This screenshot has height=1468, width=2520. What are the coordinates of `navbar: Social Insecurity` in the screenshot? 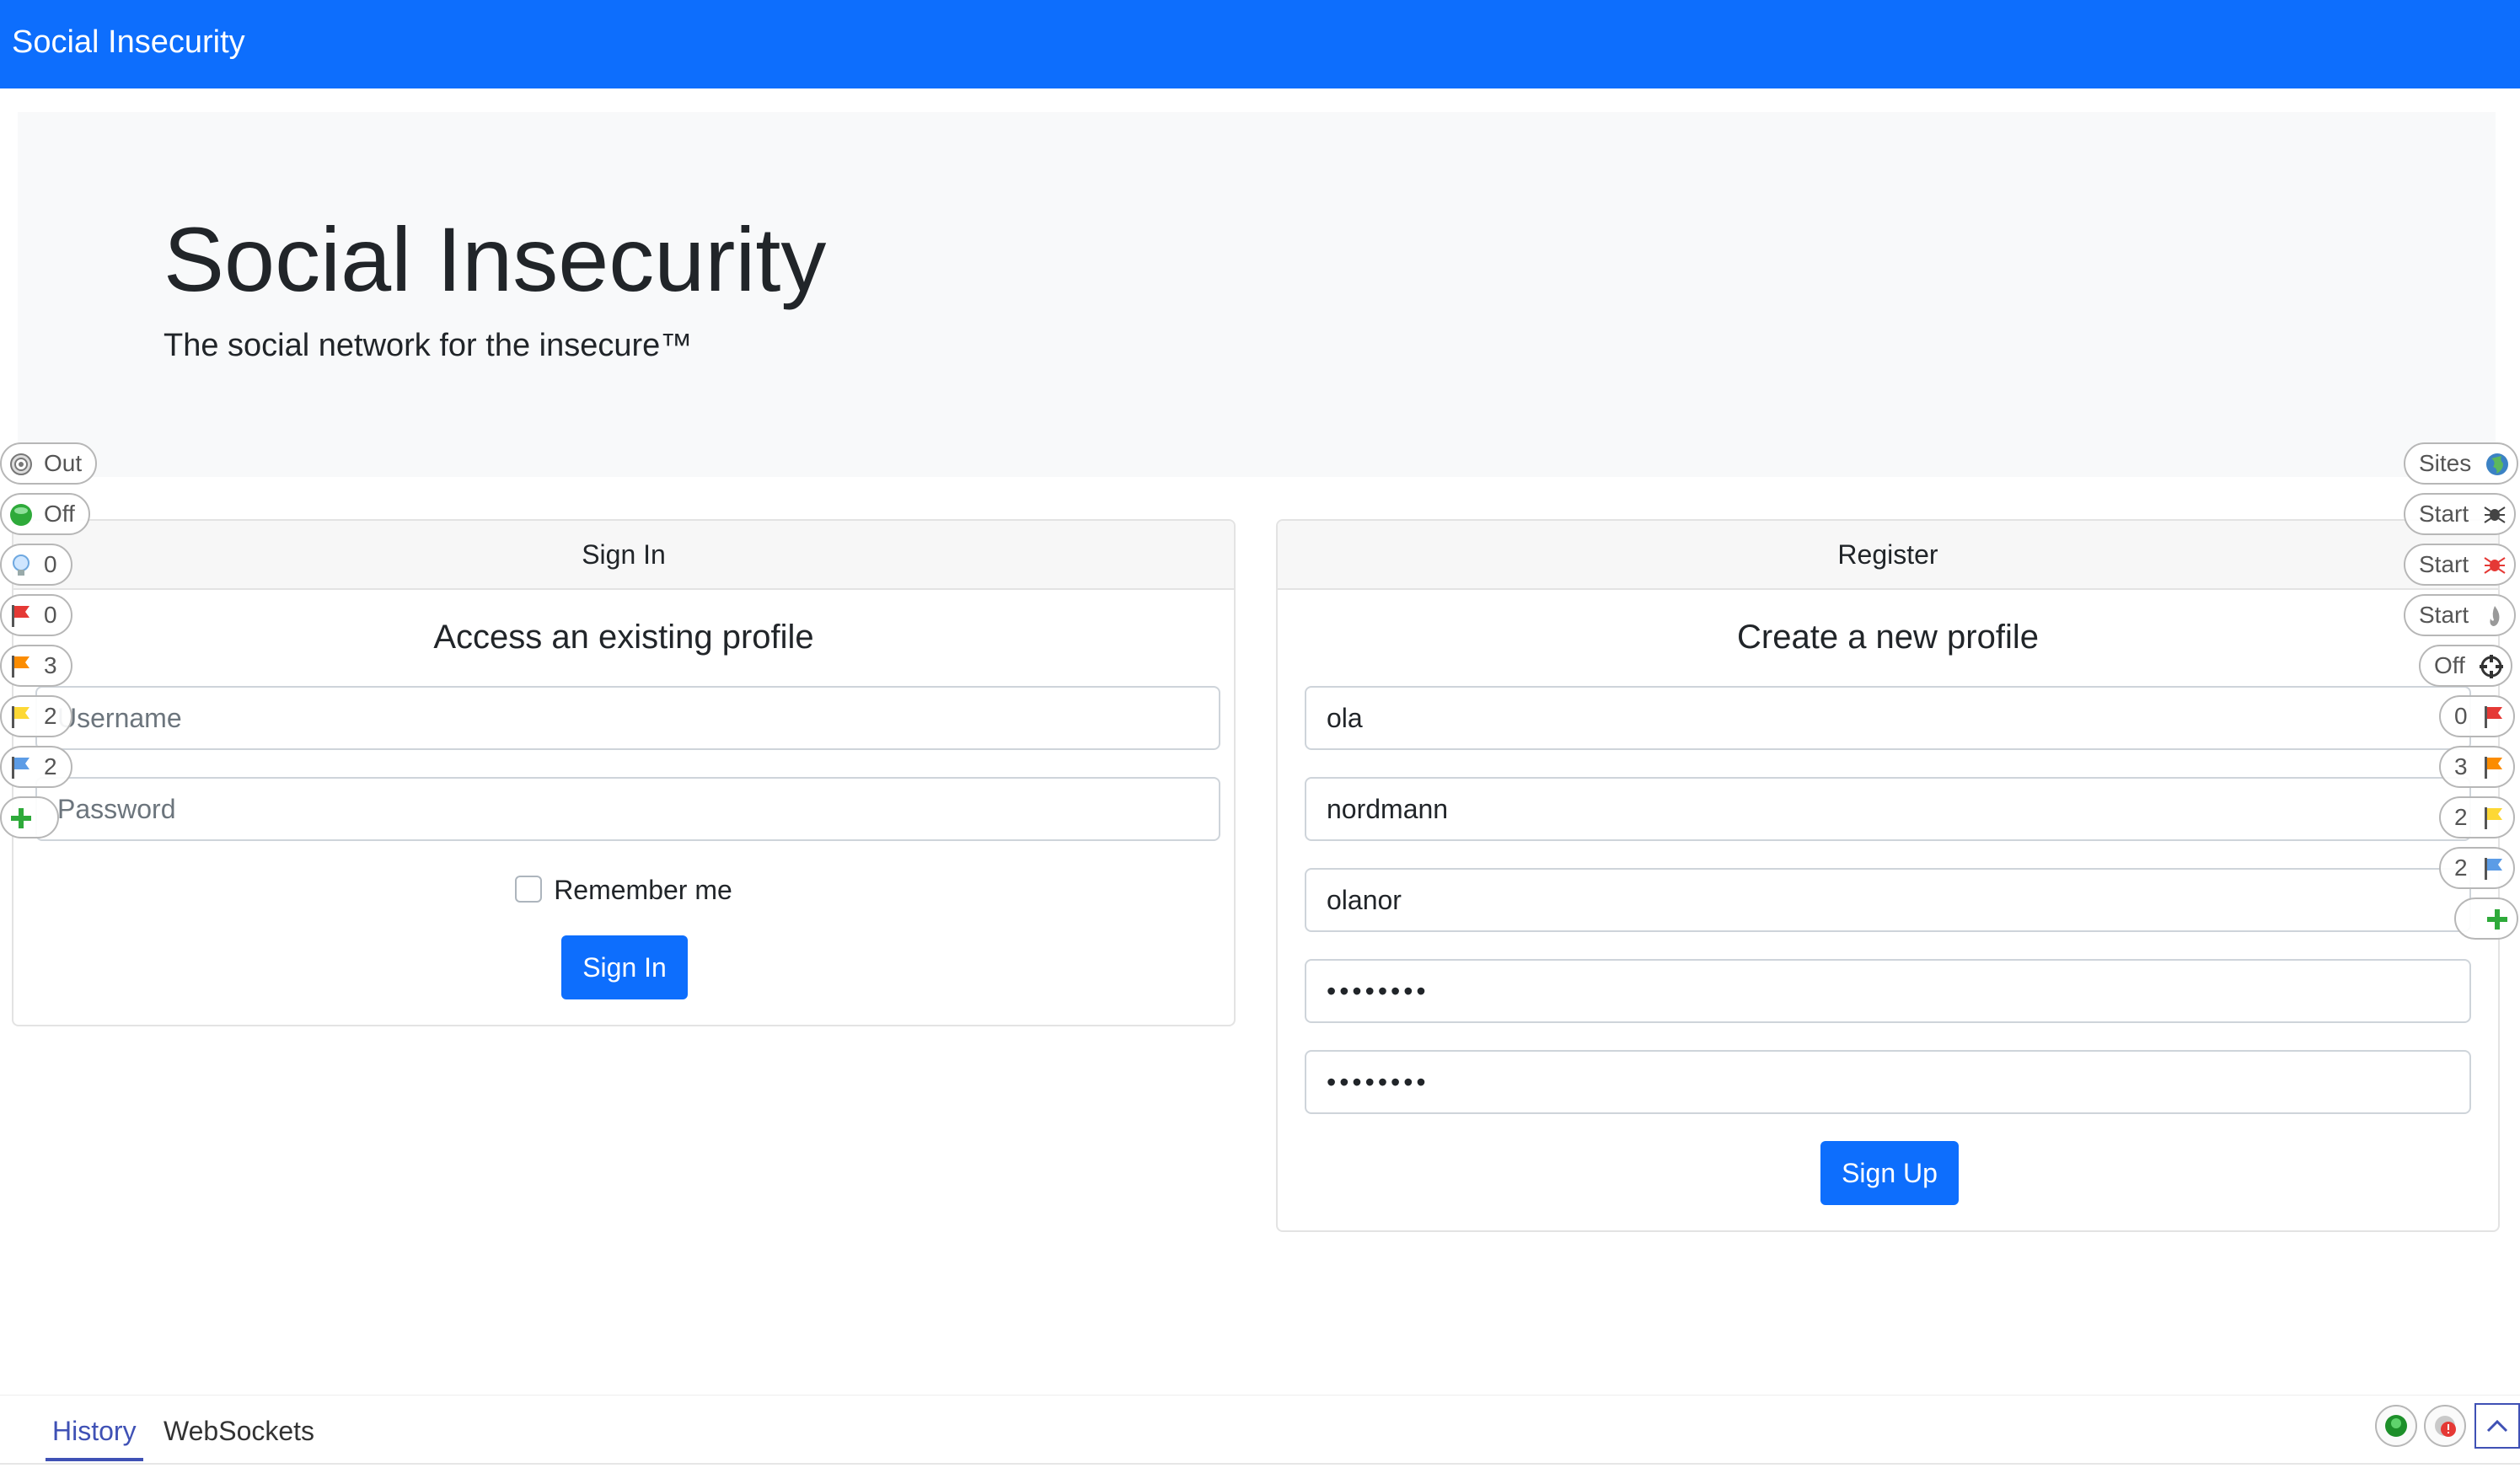 It's located at (1260, 44).